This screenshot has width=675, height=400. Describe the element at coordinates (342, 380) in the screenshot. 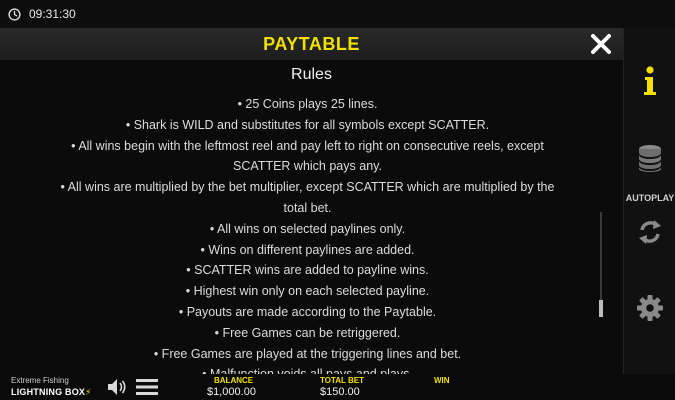

I see `total-bet-label: TOTAL BET` at that location.